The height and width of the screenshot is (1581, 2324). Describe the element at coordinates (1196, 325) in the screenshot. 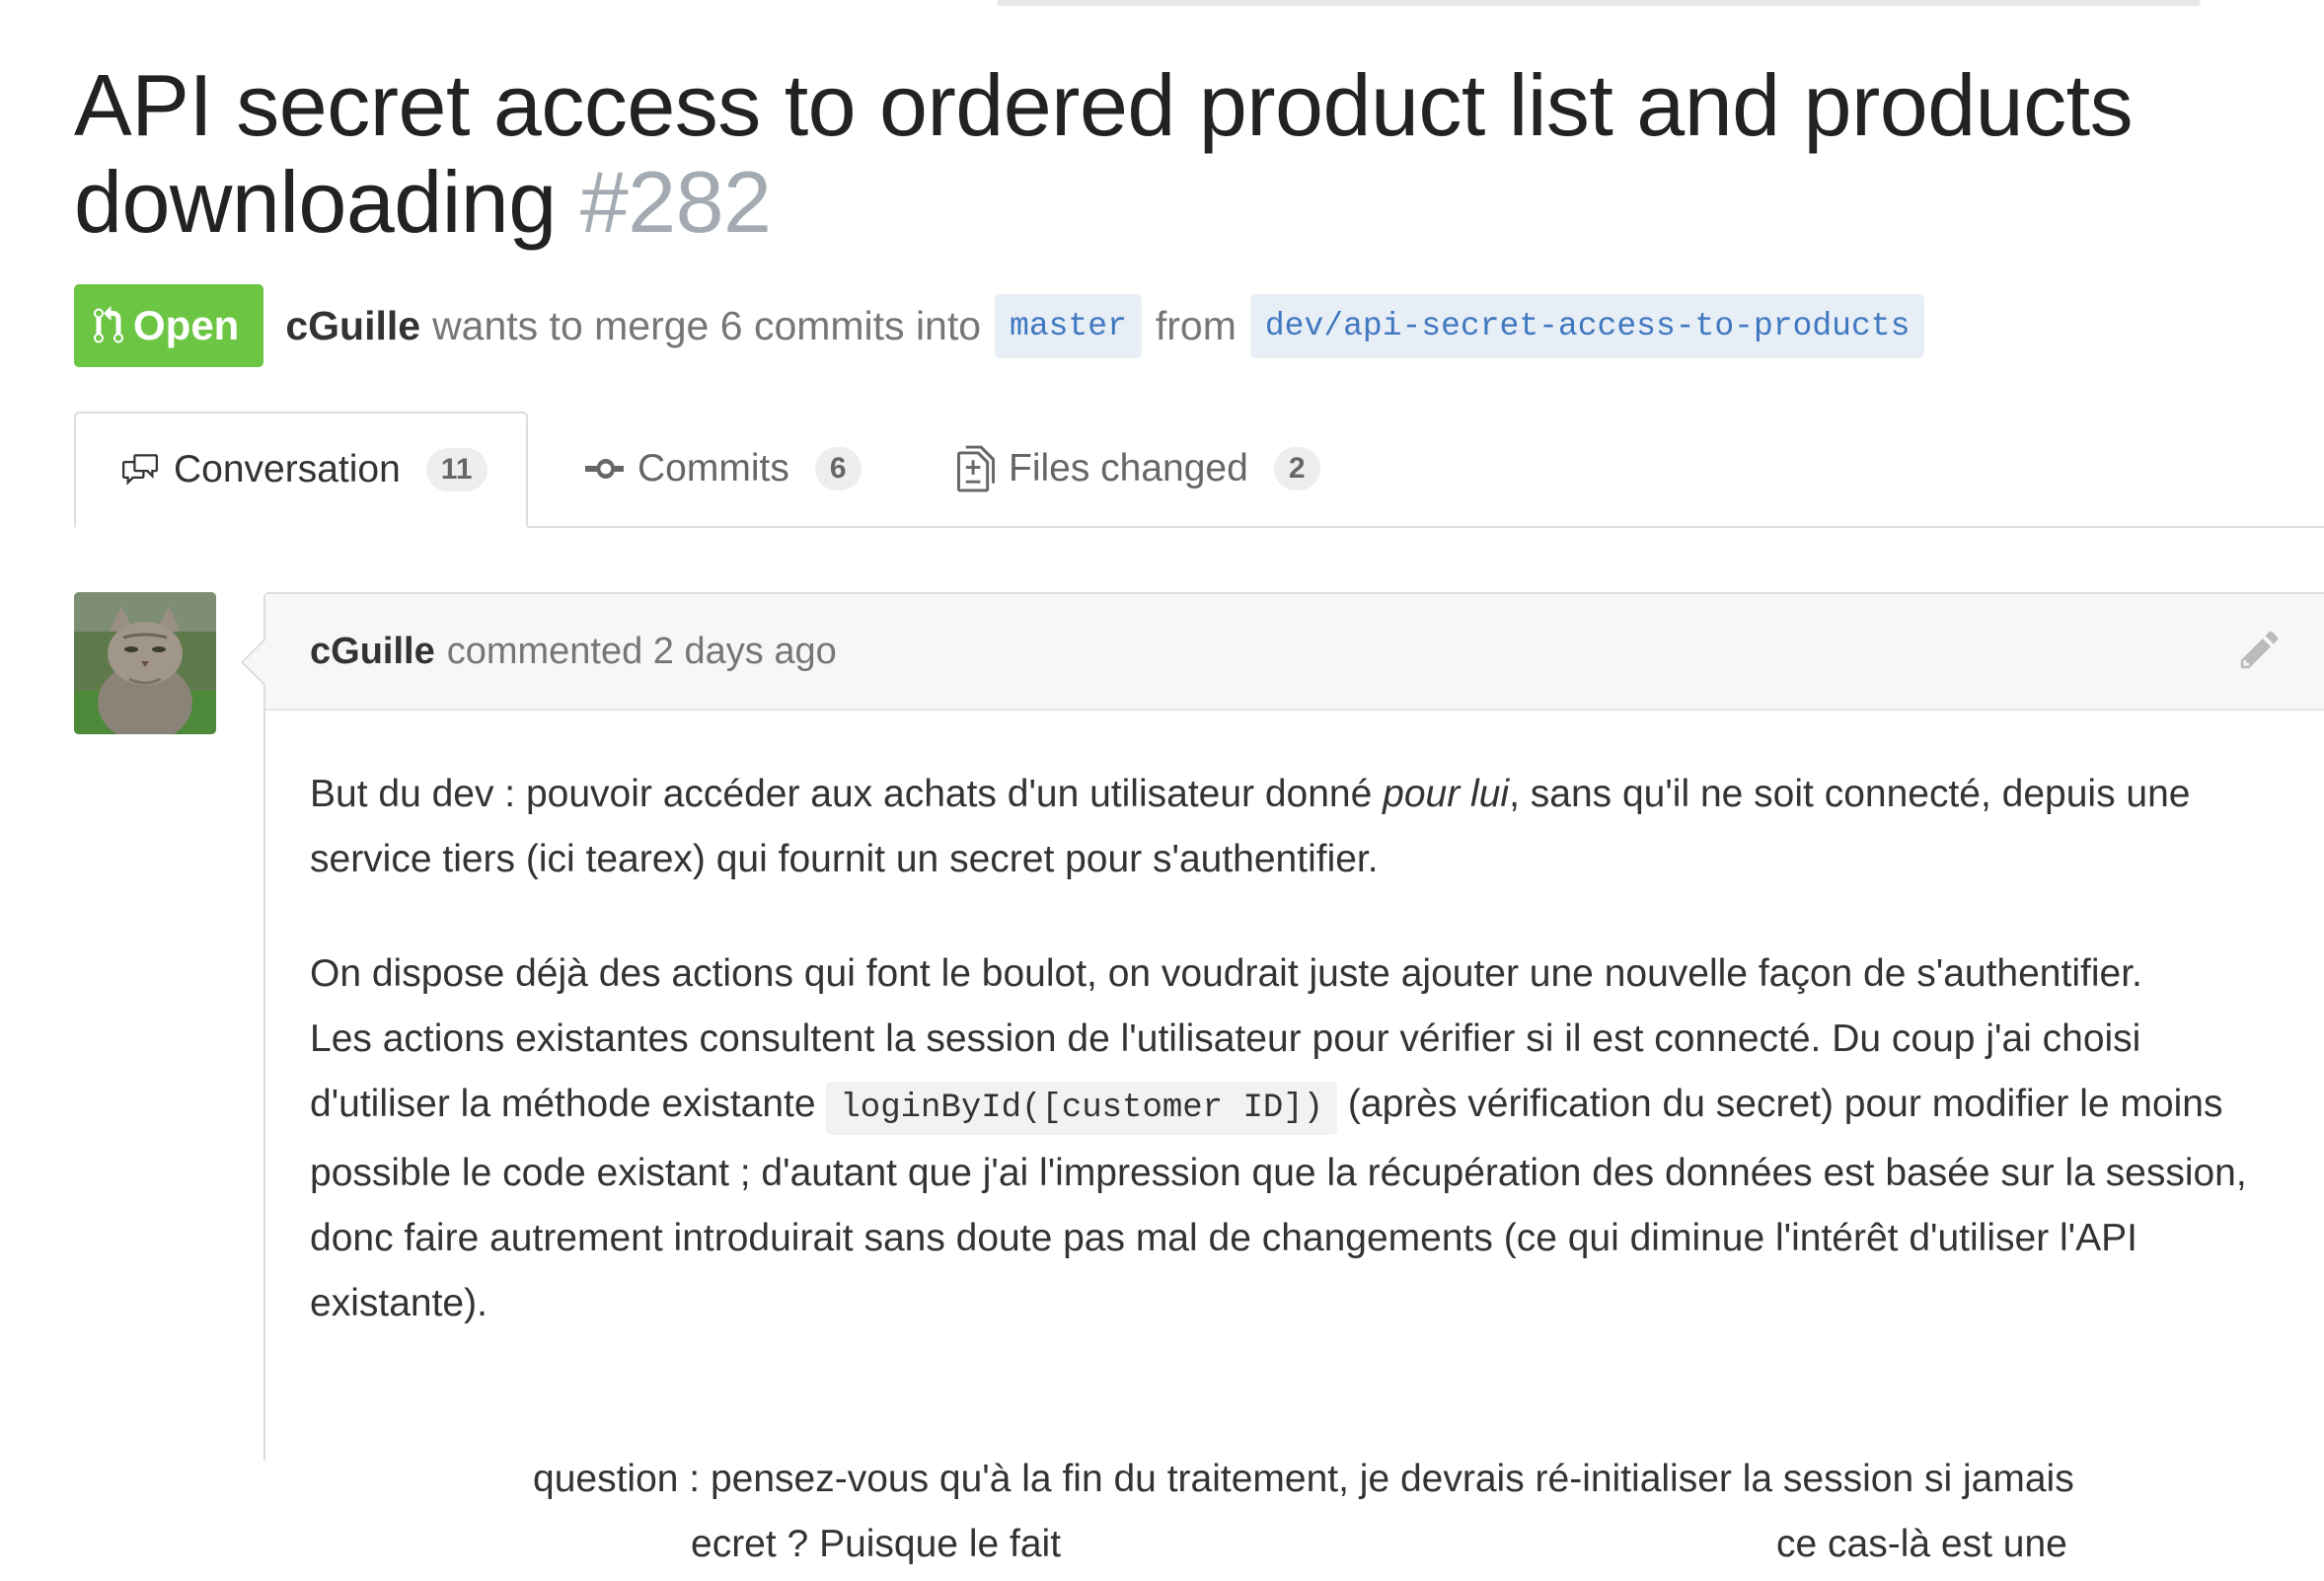

I see `from-text: from` at that location.